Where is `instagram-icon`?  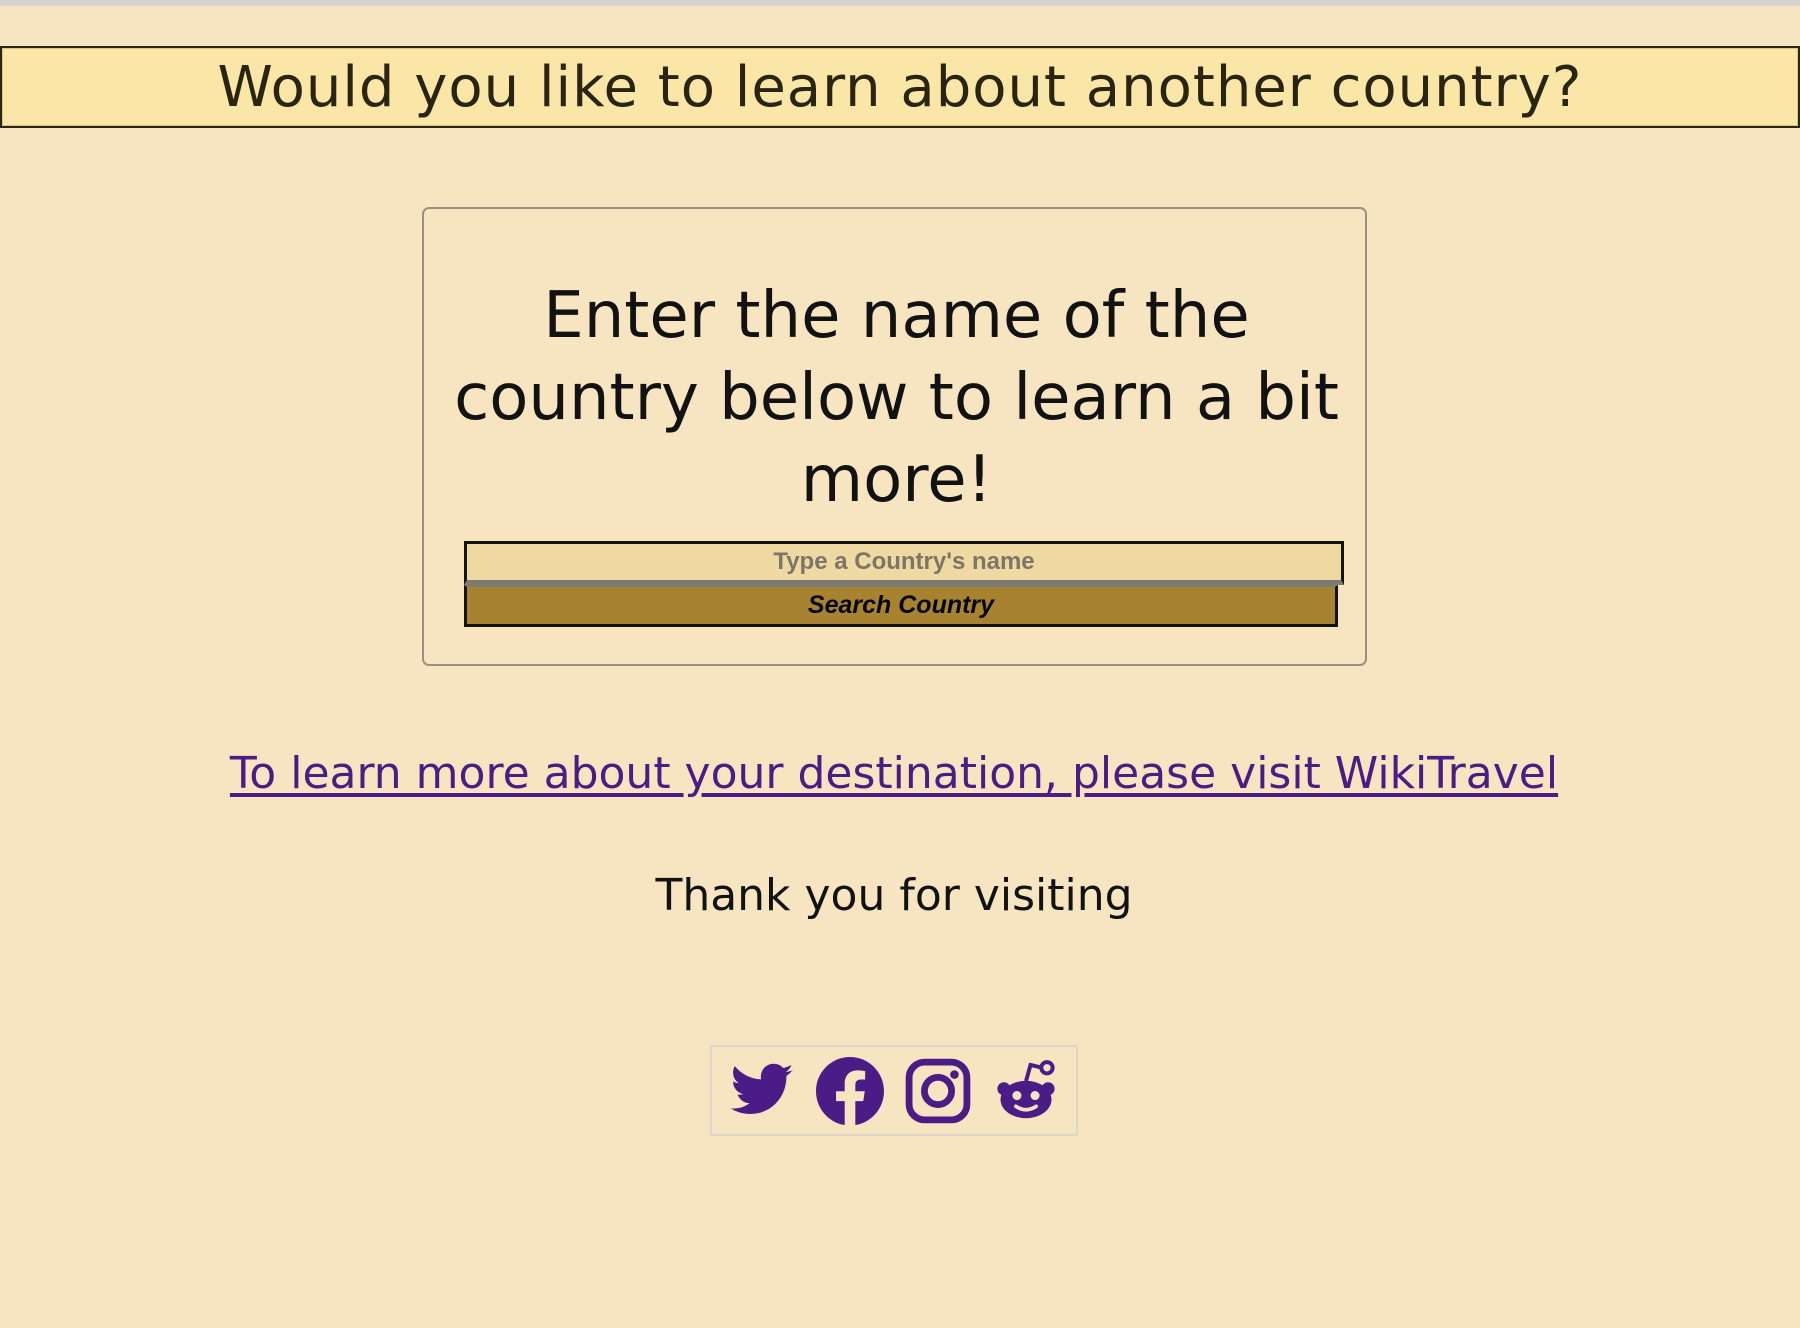
instagram-icon is located at coordinates (938, 1090).